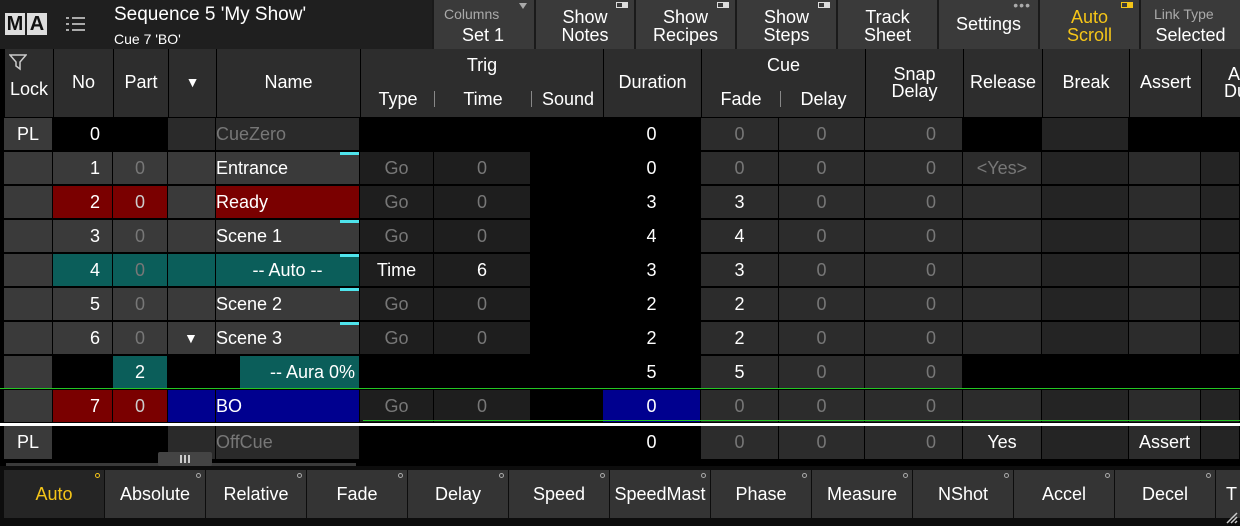 Image resolution: width=1240 pixels, height=526 pixels. Describe the element at coordinates (82, 406) in the screenshot. I see `cell-no: 7` at that location.